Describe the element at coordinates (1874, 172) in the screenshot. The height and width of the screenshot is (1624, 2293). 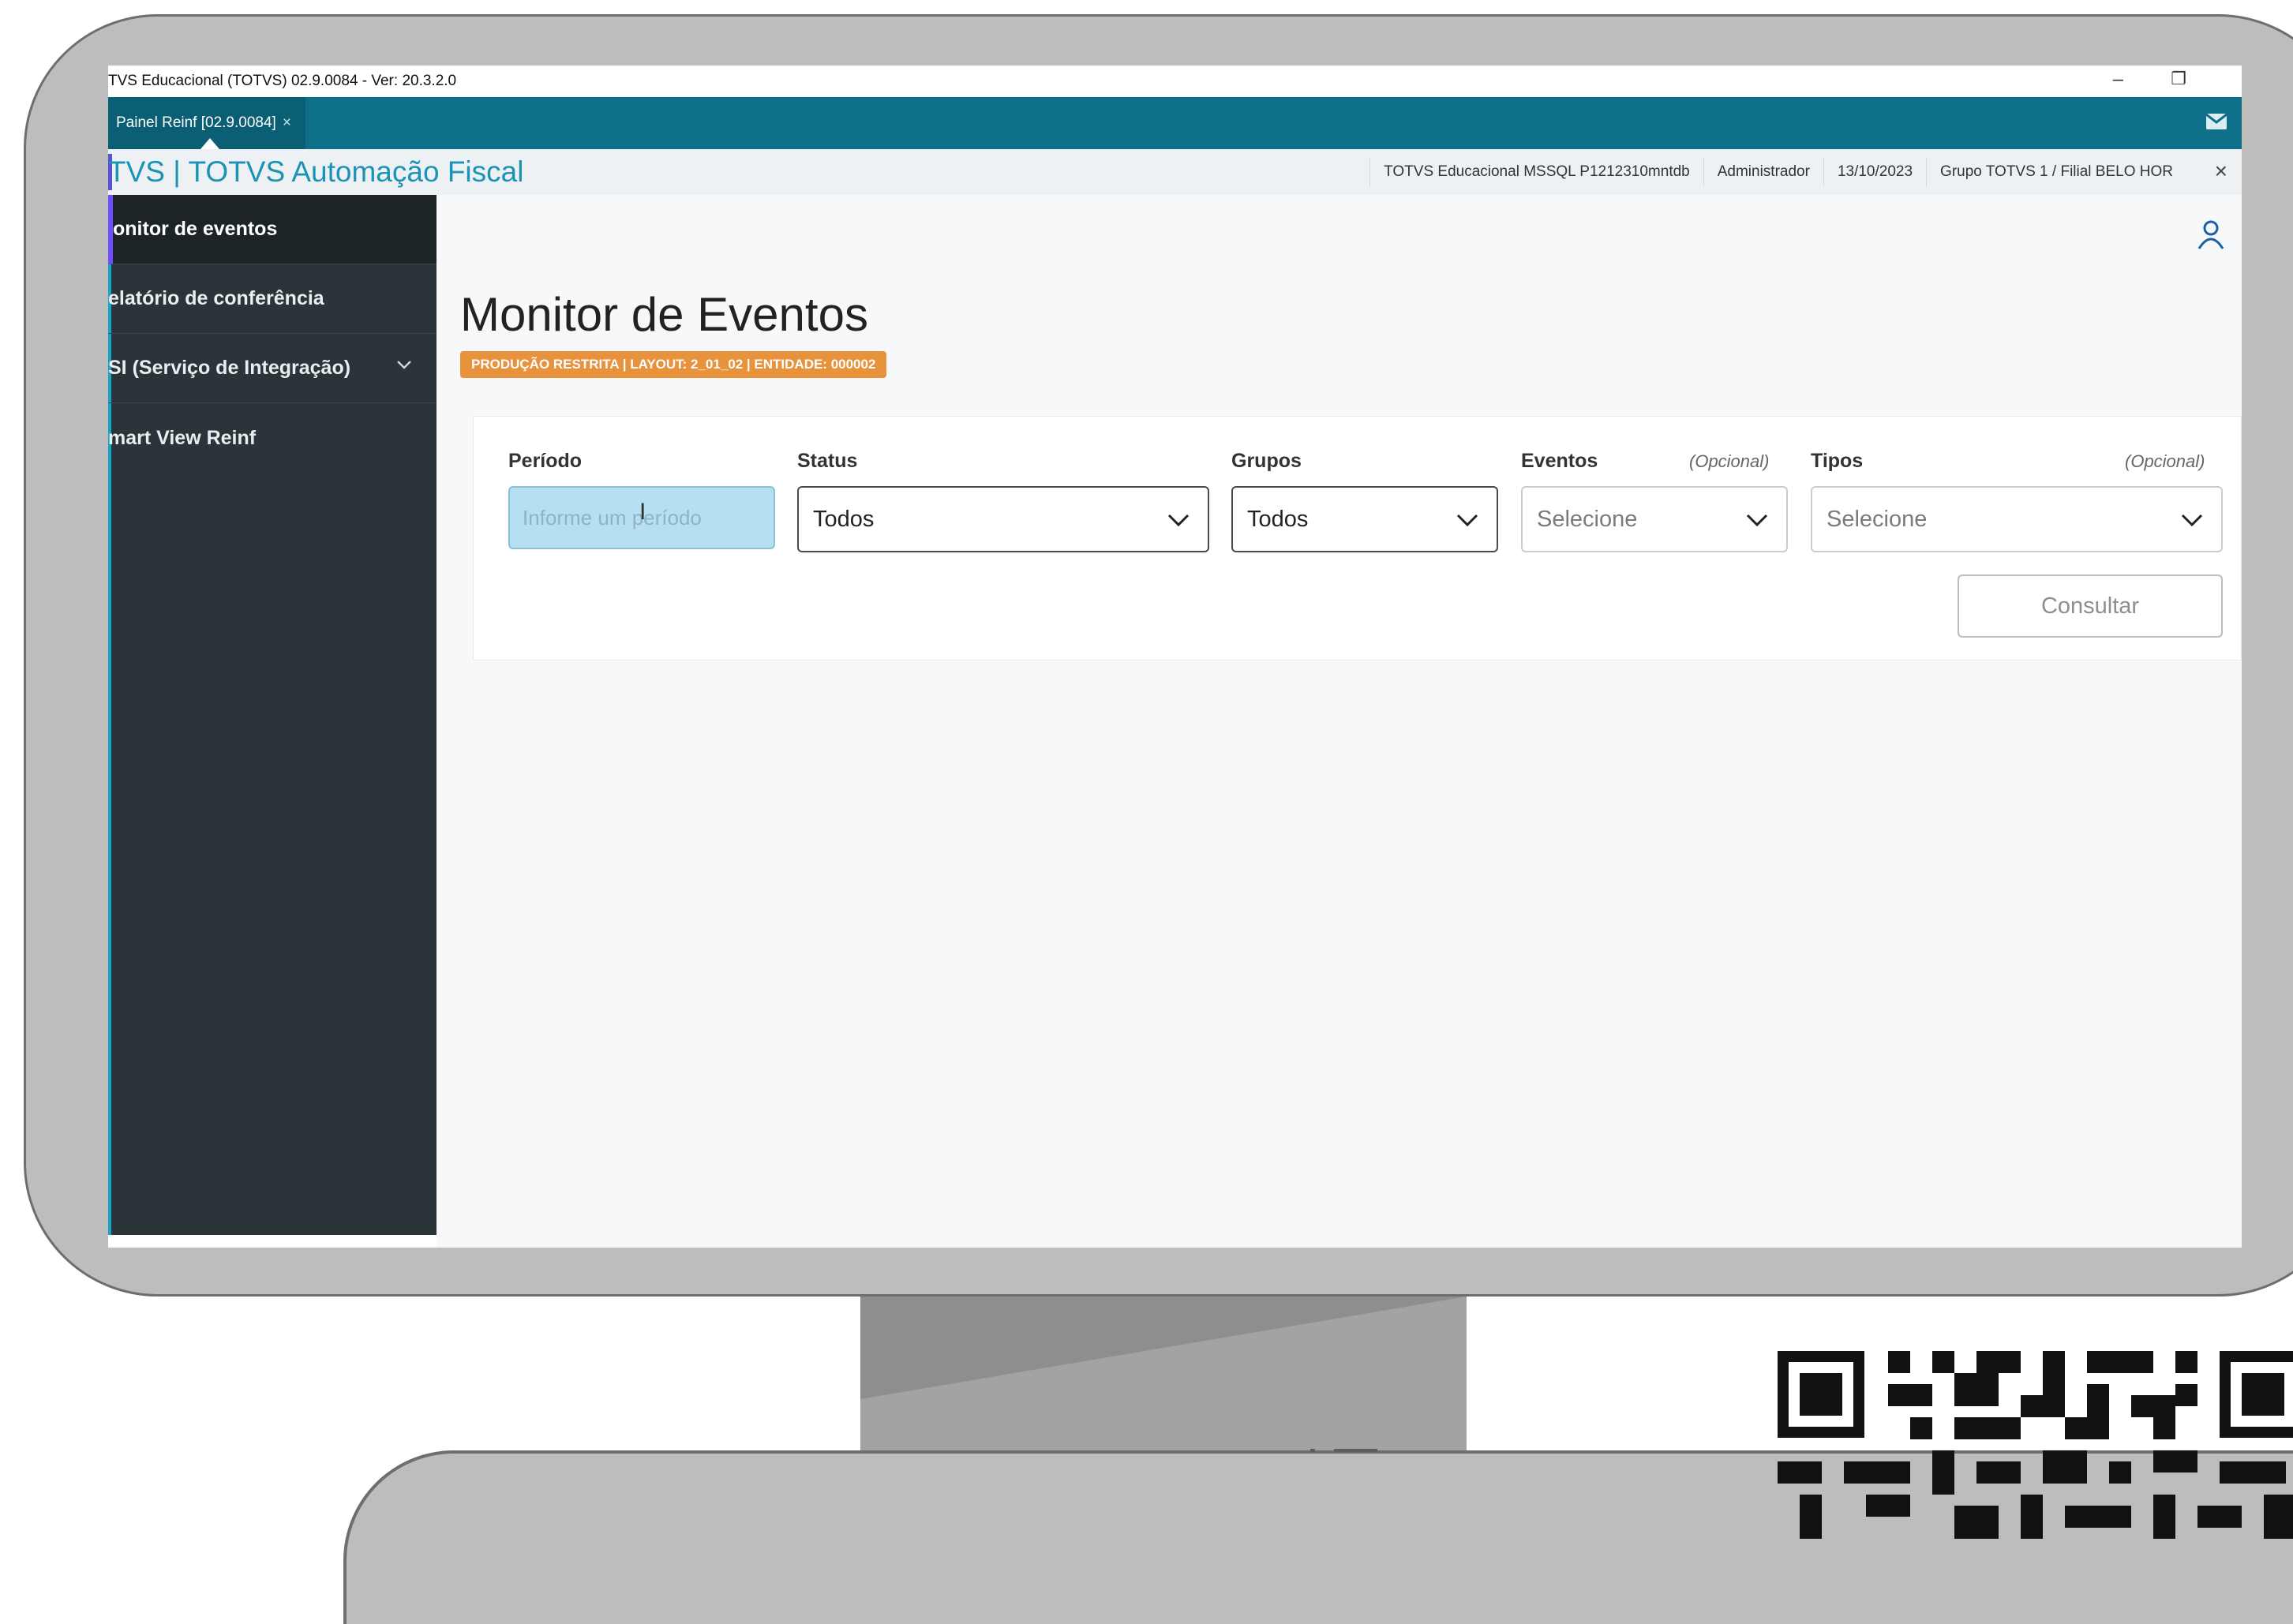
I see `header-date: 13/10/2023` at that location.